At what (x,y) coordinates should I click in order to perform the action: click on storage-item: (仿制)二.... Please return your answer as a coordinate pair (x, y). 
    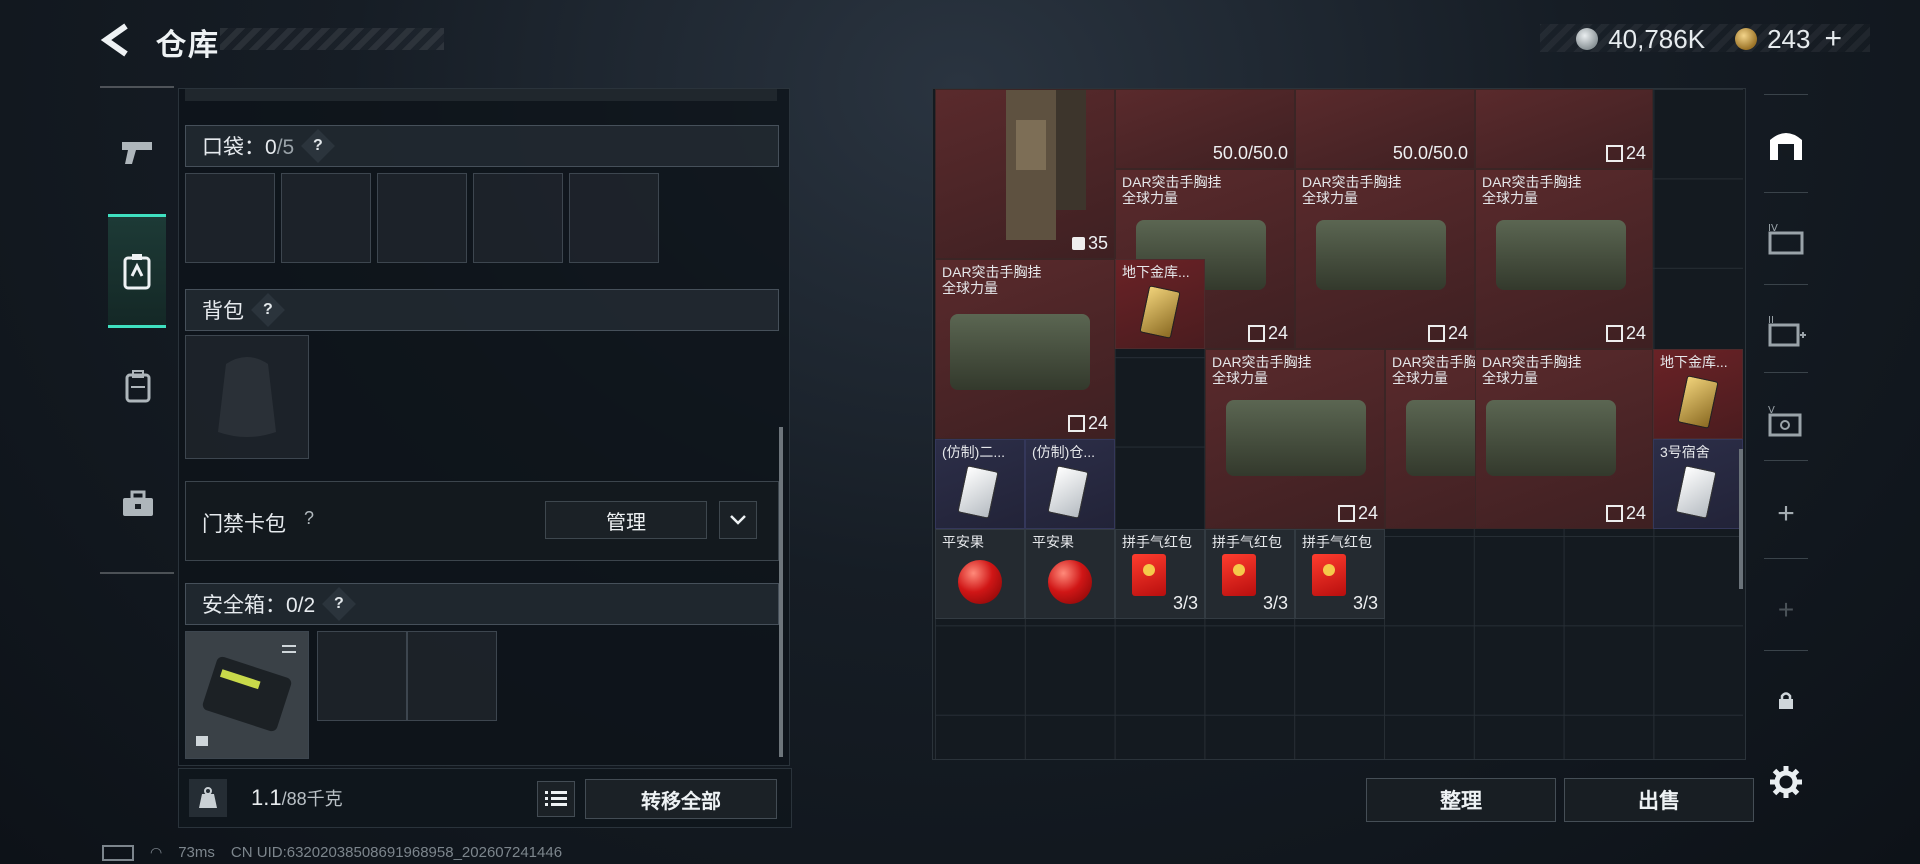
    Looking at the image, I should click on (980, 484).